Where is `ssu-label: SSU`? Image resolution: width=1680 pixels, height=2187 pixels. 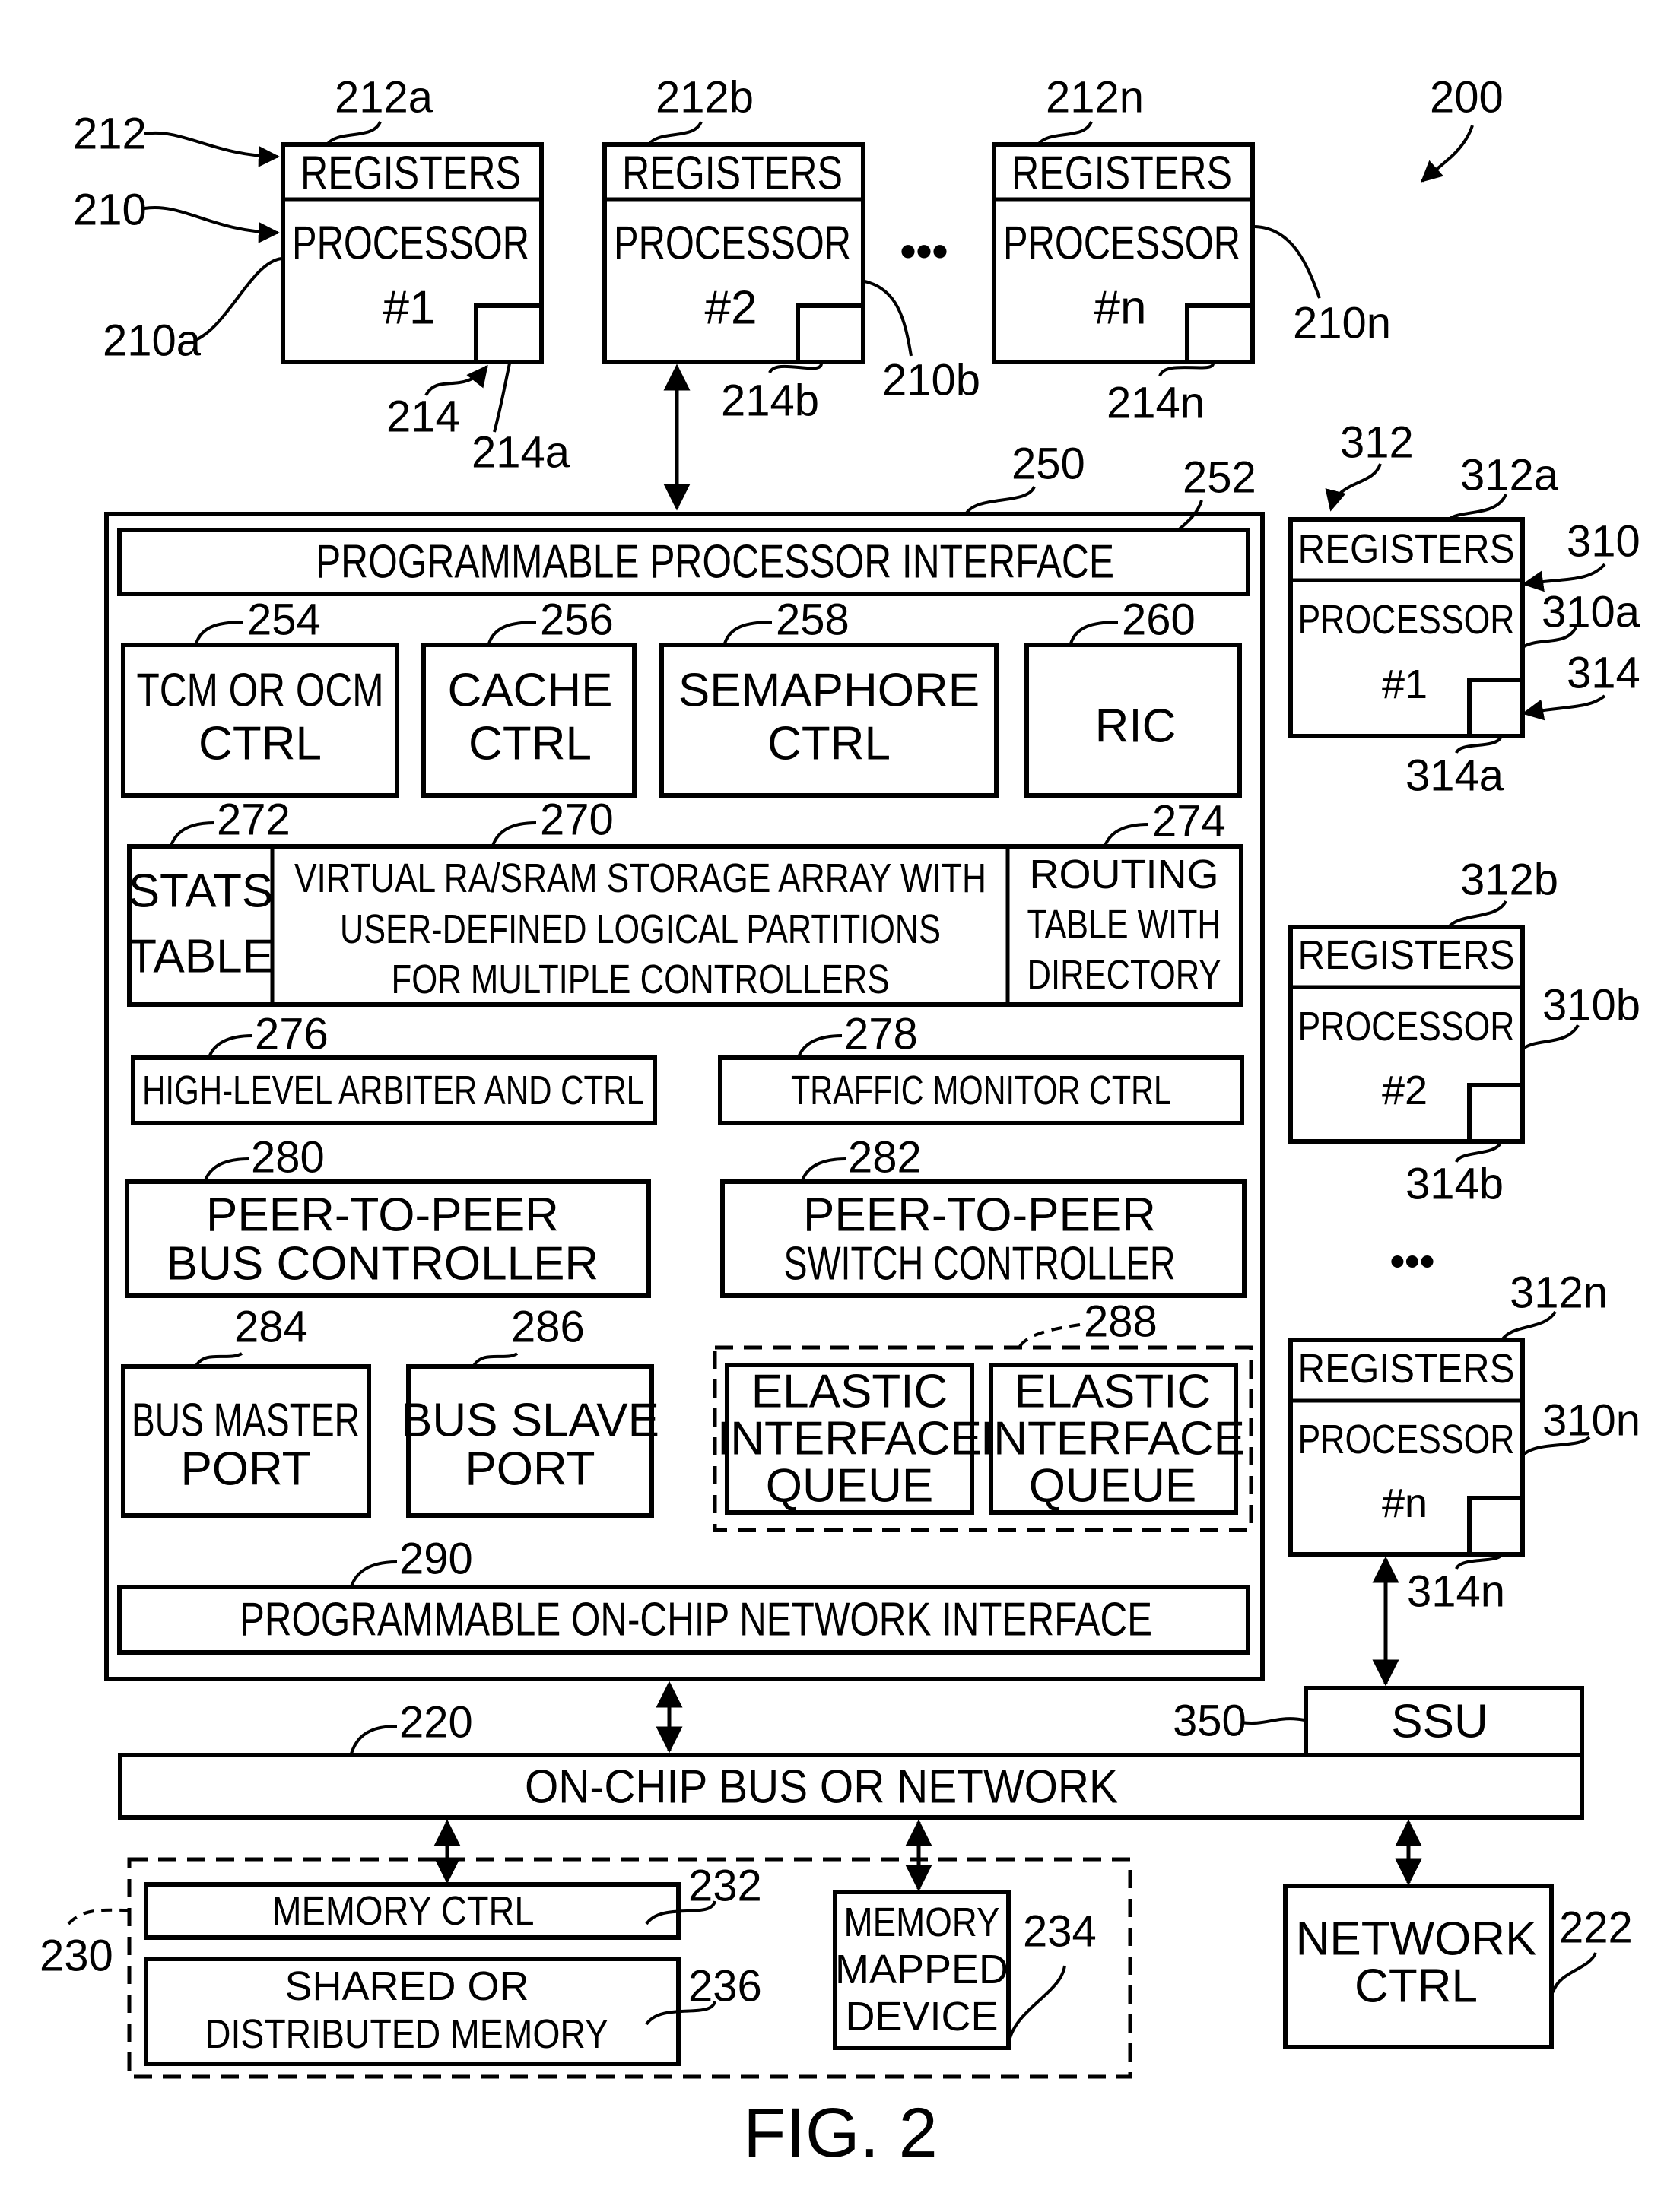
ssu-label: SSU is located at coordinates (1439, 1722).